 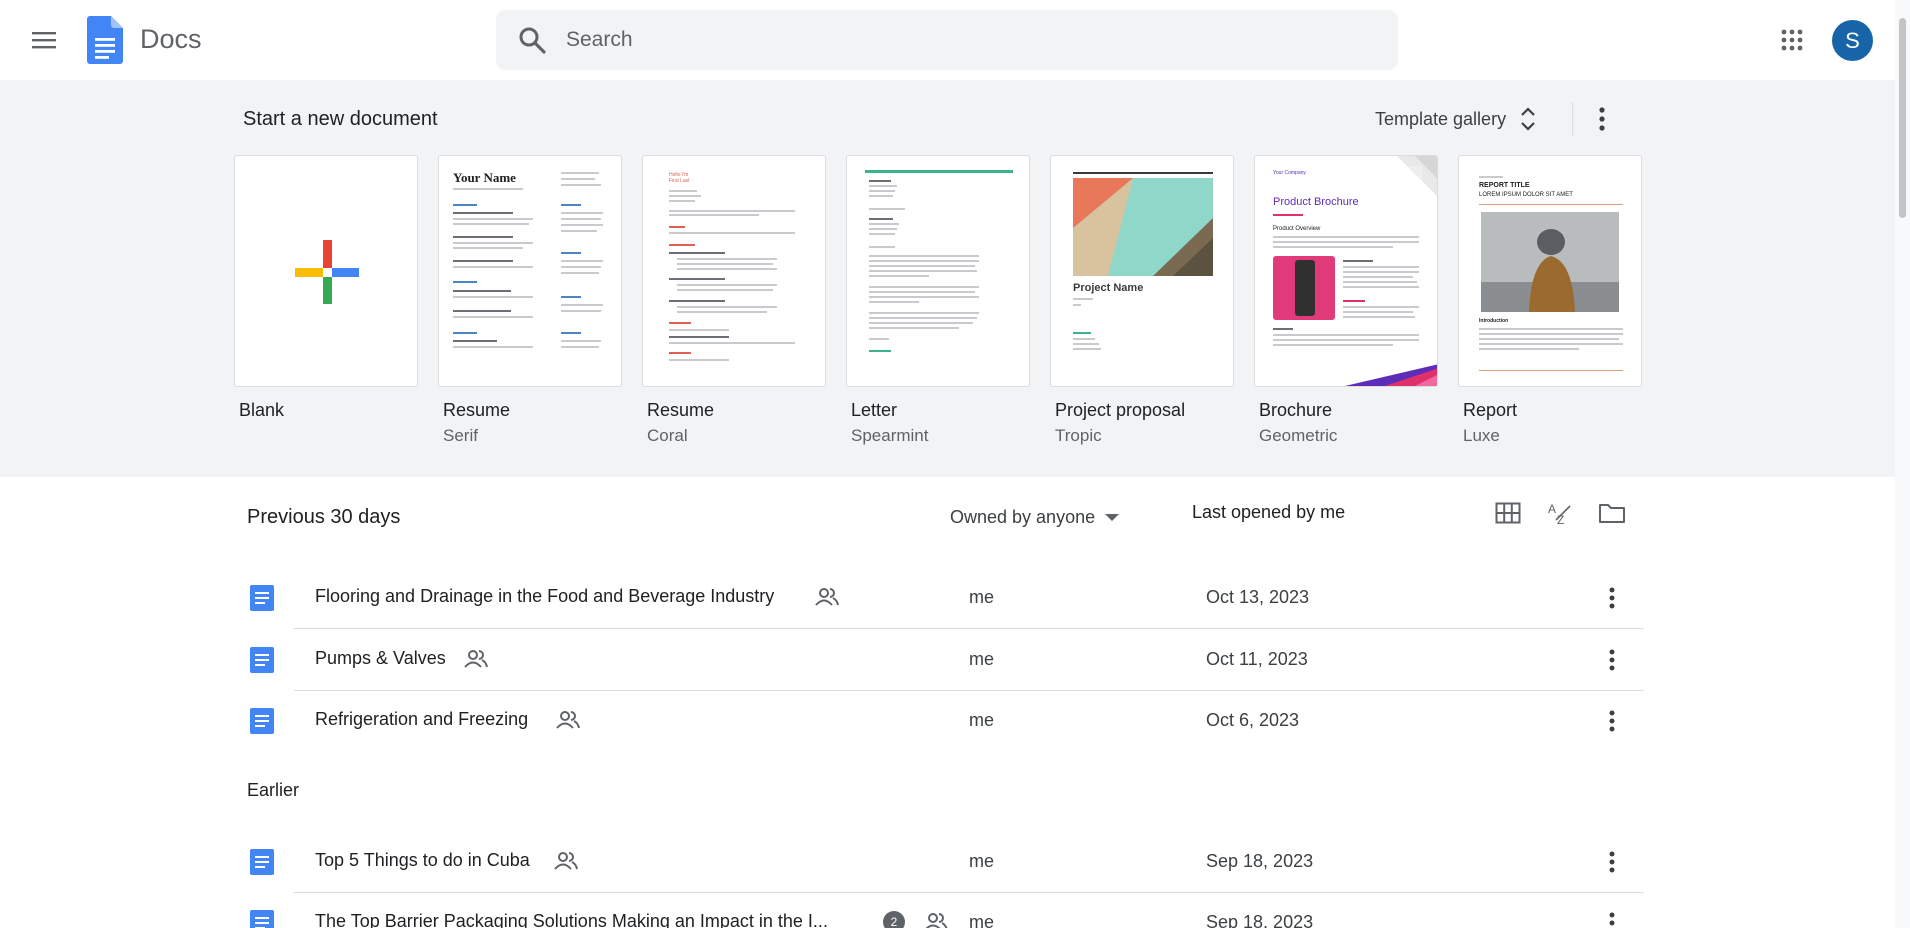 What do you see at coordinates (667, 435) in the screenshot?
I see `template-style: Coral` at bounding box center [667, 435].